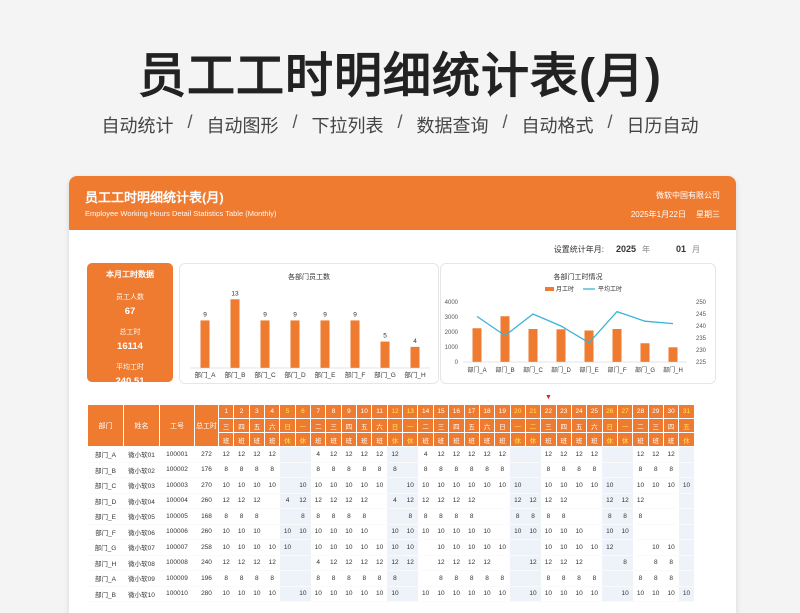  What do you see at coordinates (410, 425) in the screenshot?
I see `weekday-header: 一` at bounding box center [410, 425].